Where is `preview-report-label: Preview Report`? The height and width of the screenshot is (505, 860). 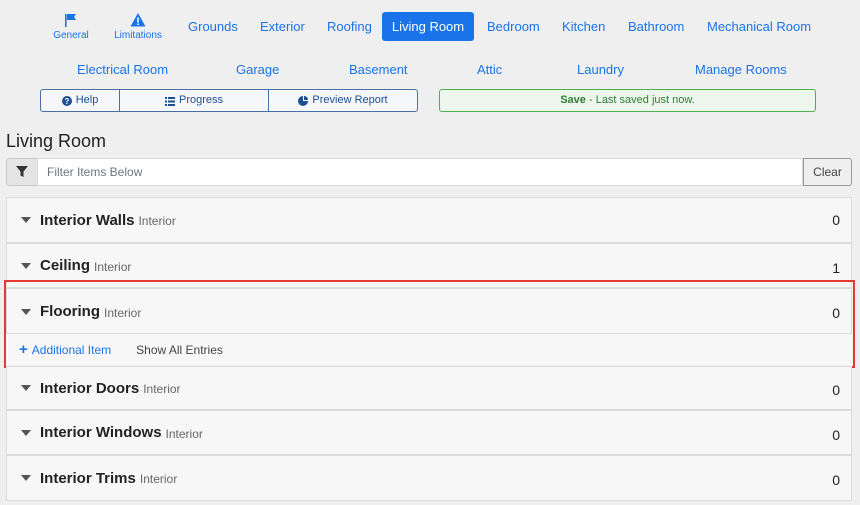 preview-report-label: Preview Report is located at coordinates (350, 100).